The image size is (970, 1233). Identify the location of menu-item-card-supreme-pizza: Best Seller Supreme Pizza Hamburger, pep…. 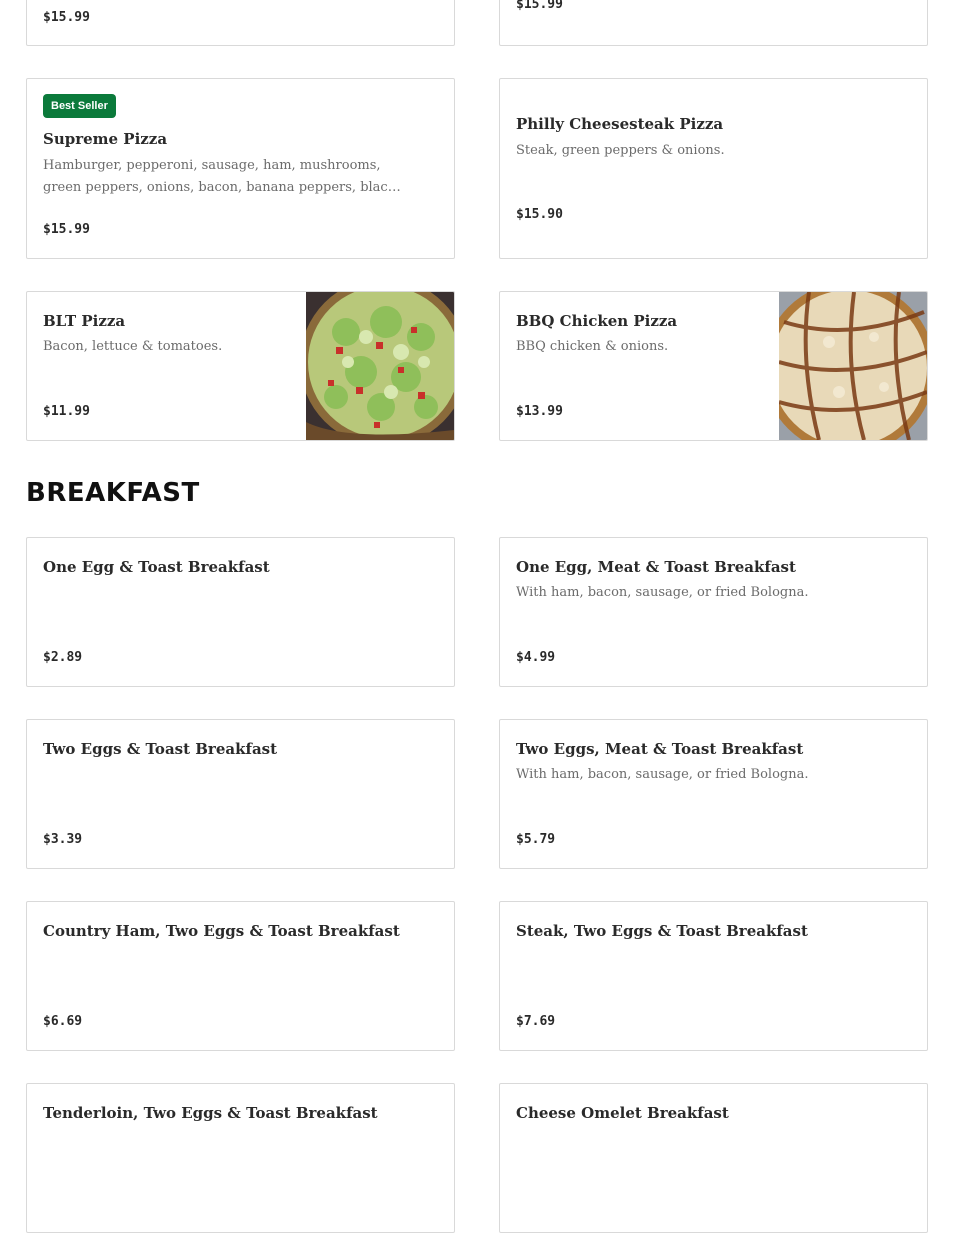
(240, 168).